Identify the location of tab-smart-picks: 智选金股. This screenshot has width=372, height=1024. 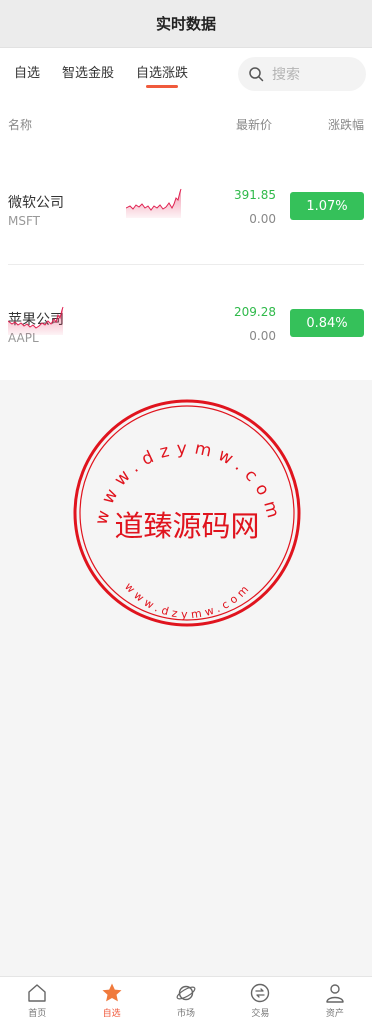
(88, 74).